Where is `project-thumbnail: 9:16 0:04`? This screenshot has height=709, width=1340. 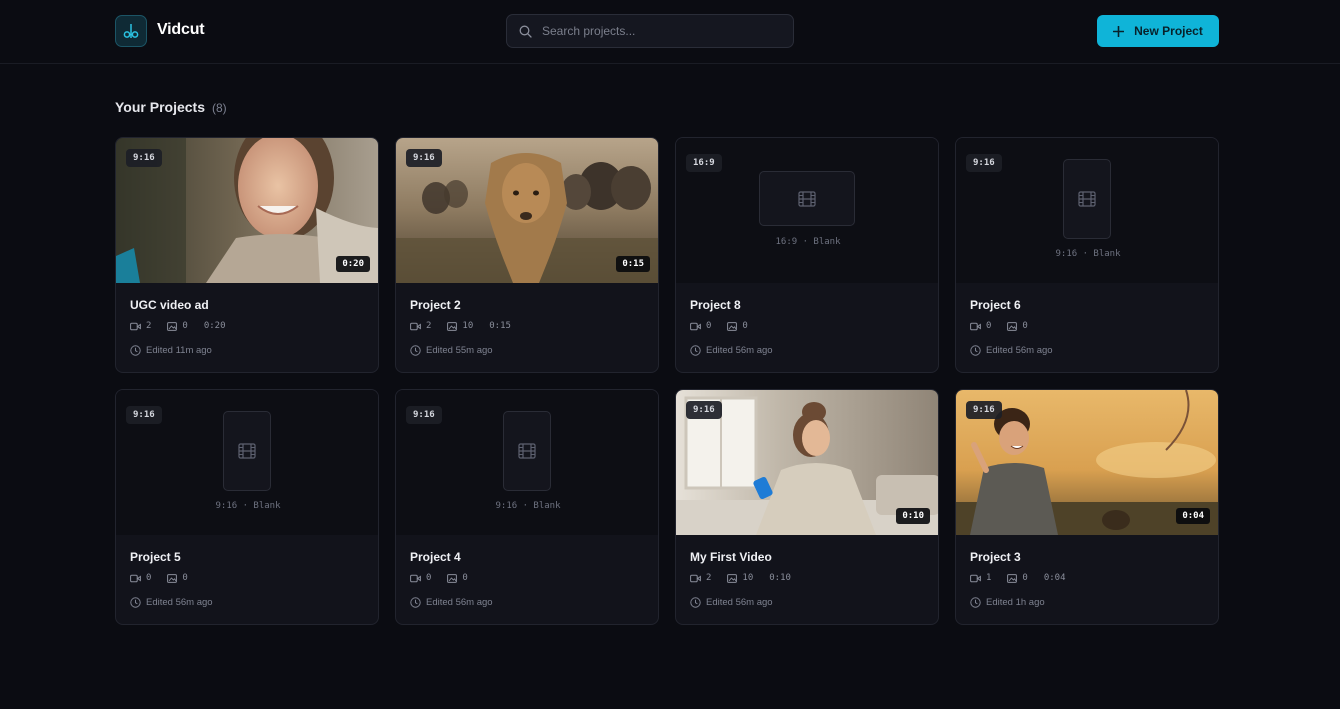 project-thumbnail: 9:16 0:04 is located at coordinates (1087, 462).